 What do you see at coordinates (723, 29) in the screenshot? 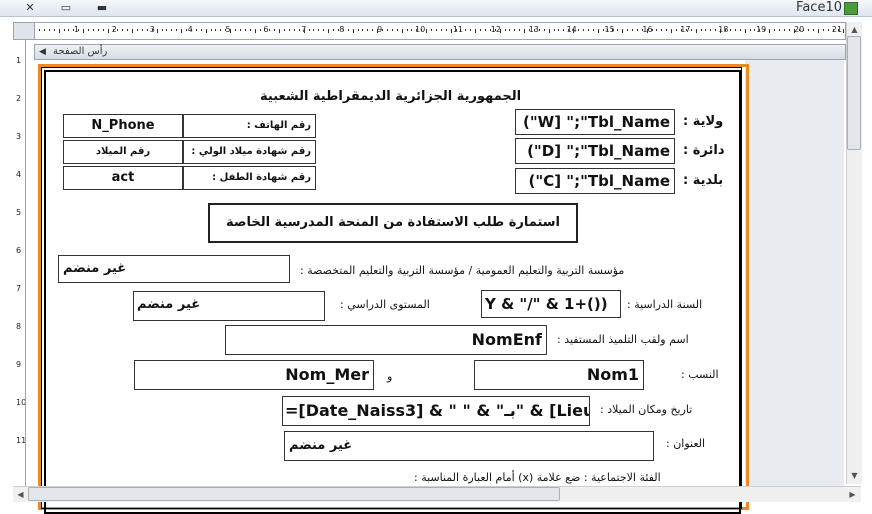
I see `ruler-number: 18` at bounding box center [723, 29].